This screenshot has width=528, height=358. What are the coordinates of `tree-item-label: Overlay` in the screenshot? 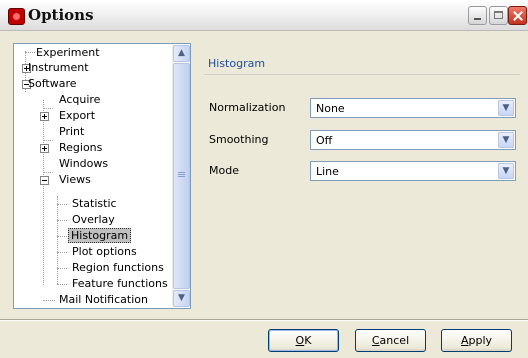 It's located at (93, 219).